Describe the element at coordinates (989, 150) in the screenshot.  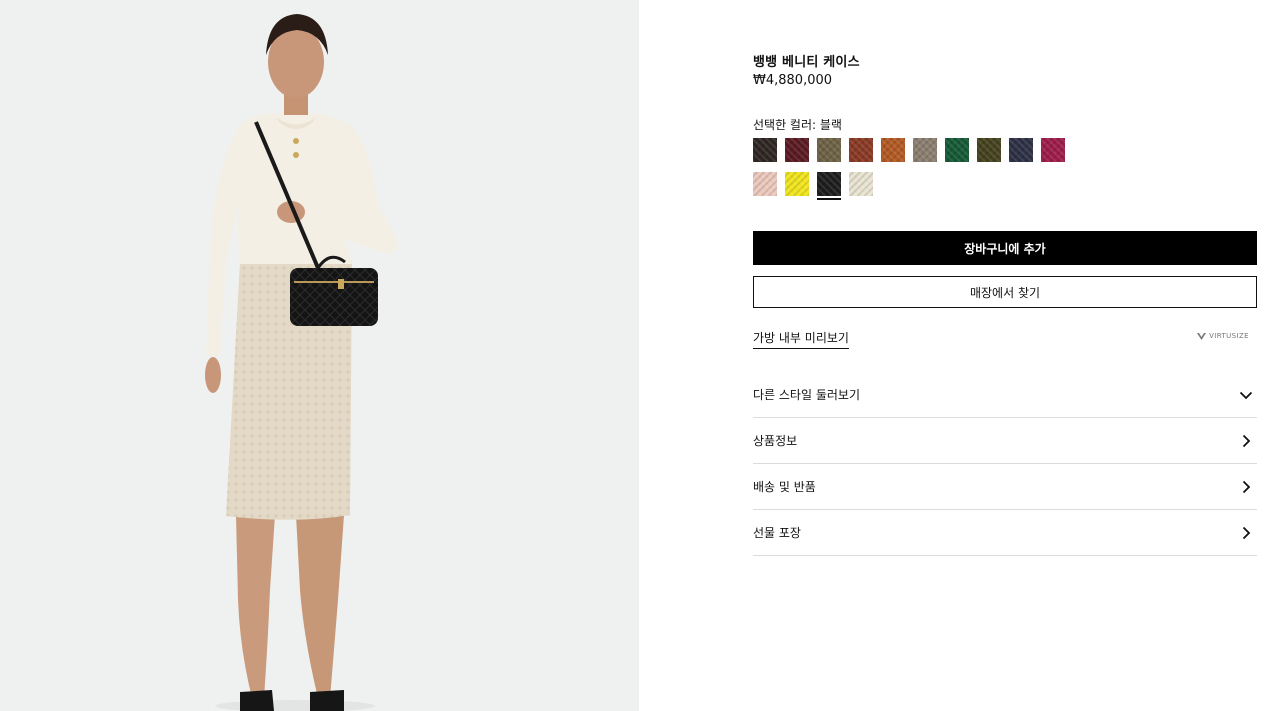
I see `color-swatch-moss` at that location.